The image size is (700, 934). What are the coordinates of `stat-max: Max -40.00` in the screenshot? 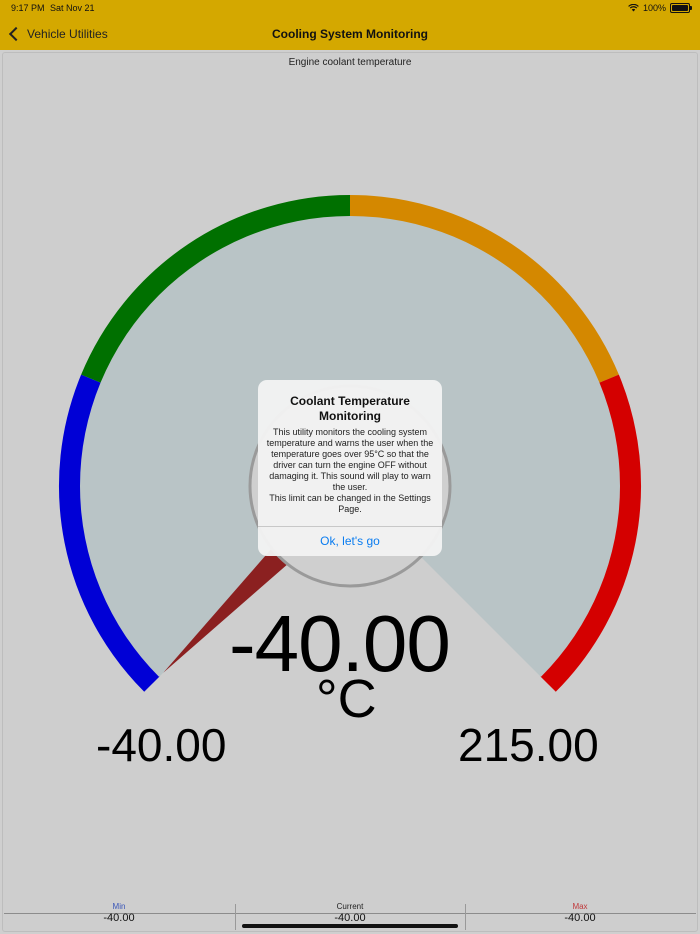 It's located at (580, 913).